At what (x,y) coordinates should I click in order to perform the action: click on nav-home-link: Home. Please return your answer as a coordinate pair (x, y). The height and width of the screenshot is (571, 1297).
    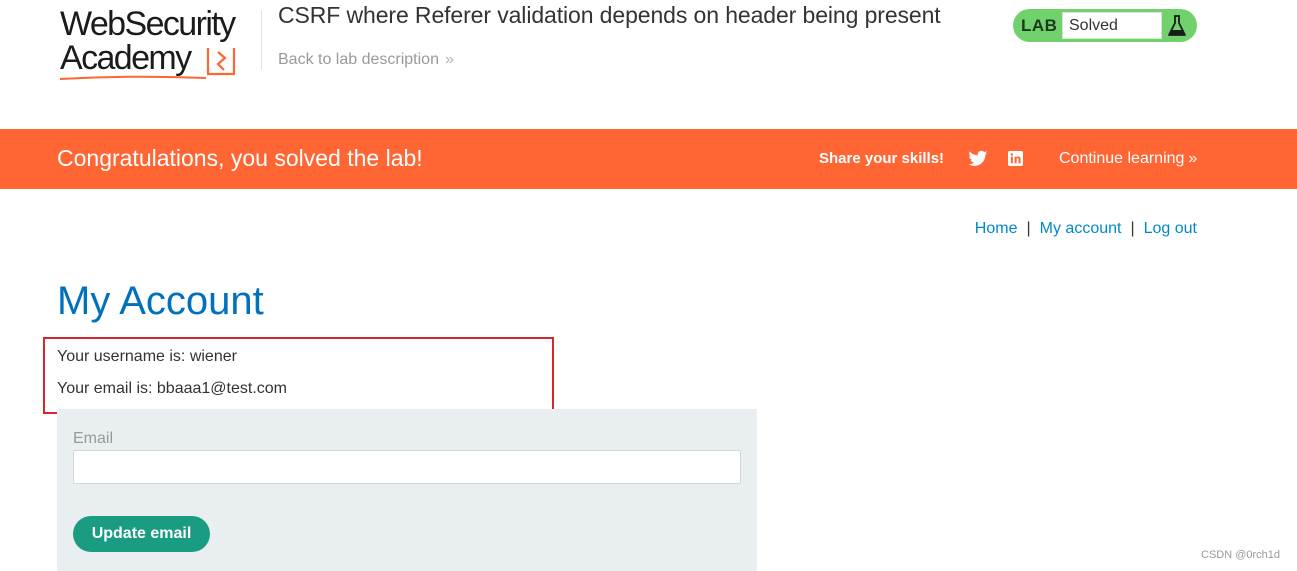
    Looking at the image, I should click on (996, 228).